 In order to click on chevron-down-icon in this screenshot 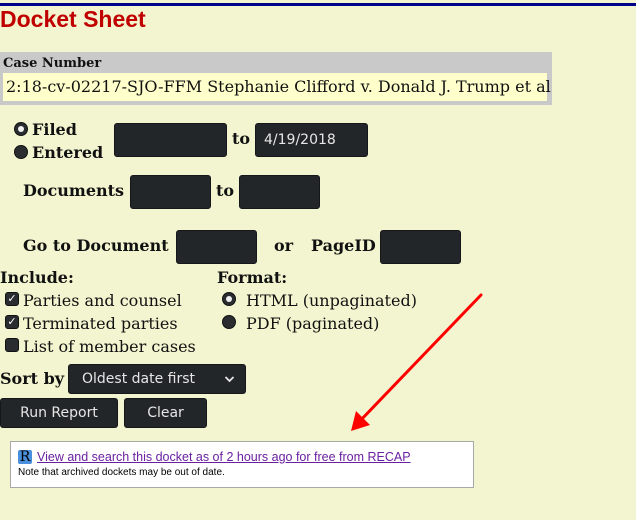, I will do `click(229, 384)`.